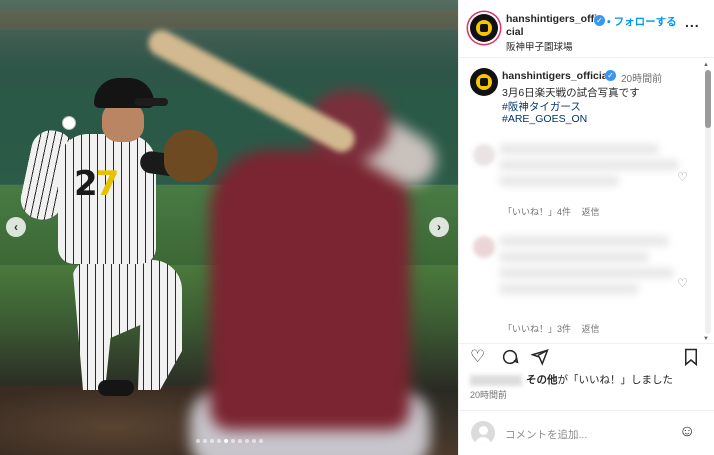 The width and height of the screenshot is (714, 455). I want to click on caption-avatar, so click(484, 82).